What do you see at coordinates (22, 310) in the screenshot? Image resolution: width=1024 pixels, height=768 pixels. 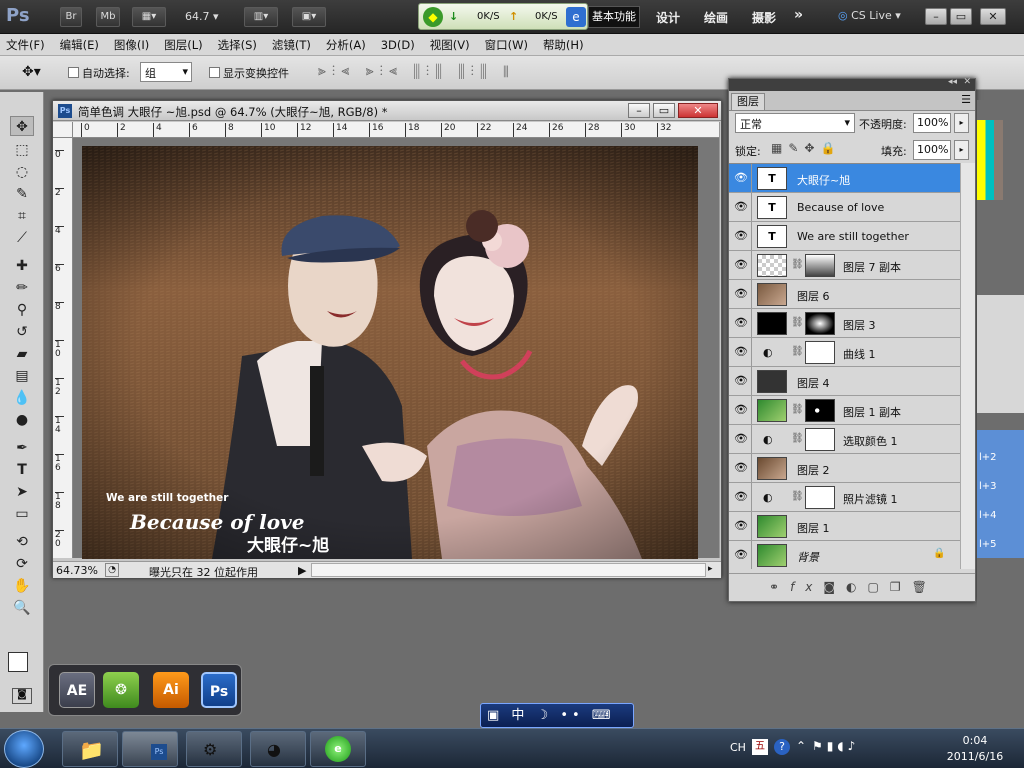 I see `stamp-tool-icon: ⚲` at bounding box center [22, 310].